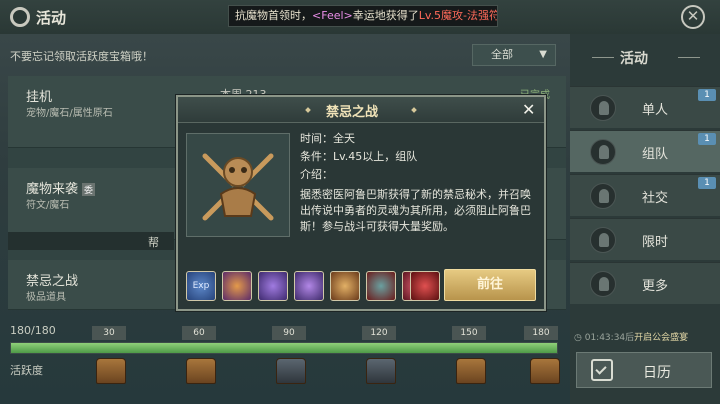 The height and width of the screenshot is (404, 720). What do you see at coordinates (543, 54) in the screenshot?
I see `chevron-down-icon: ▼` at bounding box center [543, 54].